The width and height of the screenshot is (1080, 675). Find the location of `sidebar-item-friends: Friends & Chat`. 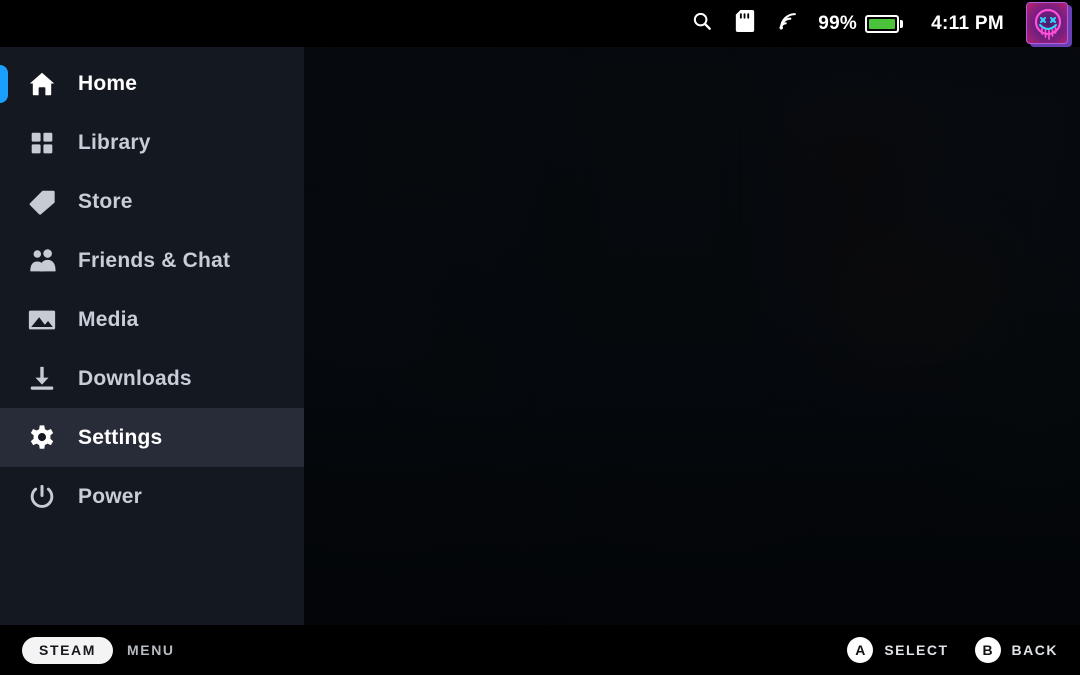

sidebar-item-friends: Friends & Chat is located at coordinates (152, 260).